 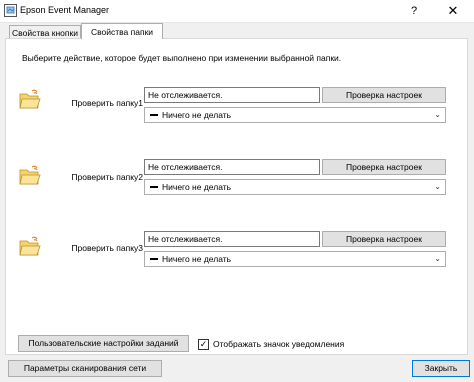 What do you see at coordinates (107, 248) in the screenshot?
I see `folder3-label: Проверить папку3` at bounding box center [107, 248].